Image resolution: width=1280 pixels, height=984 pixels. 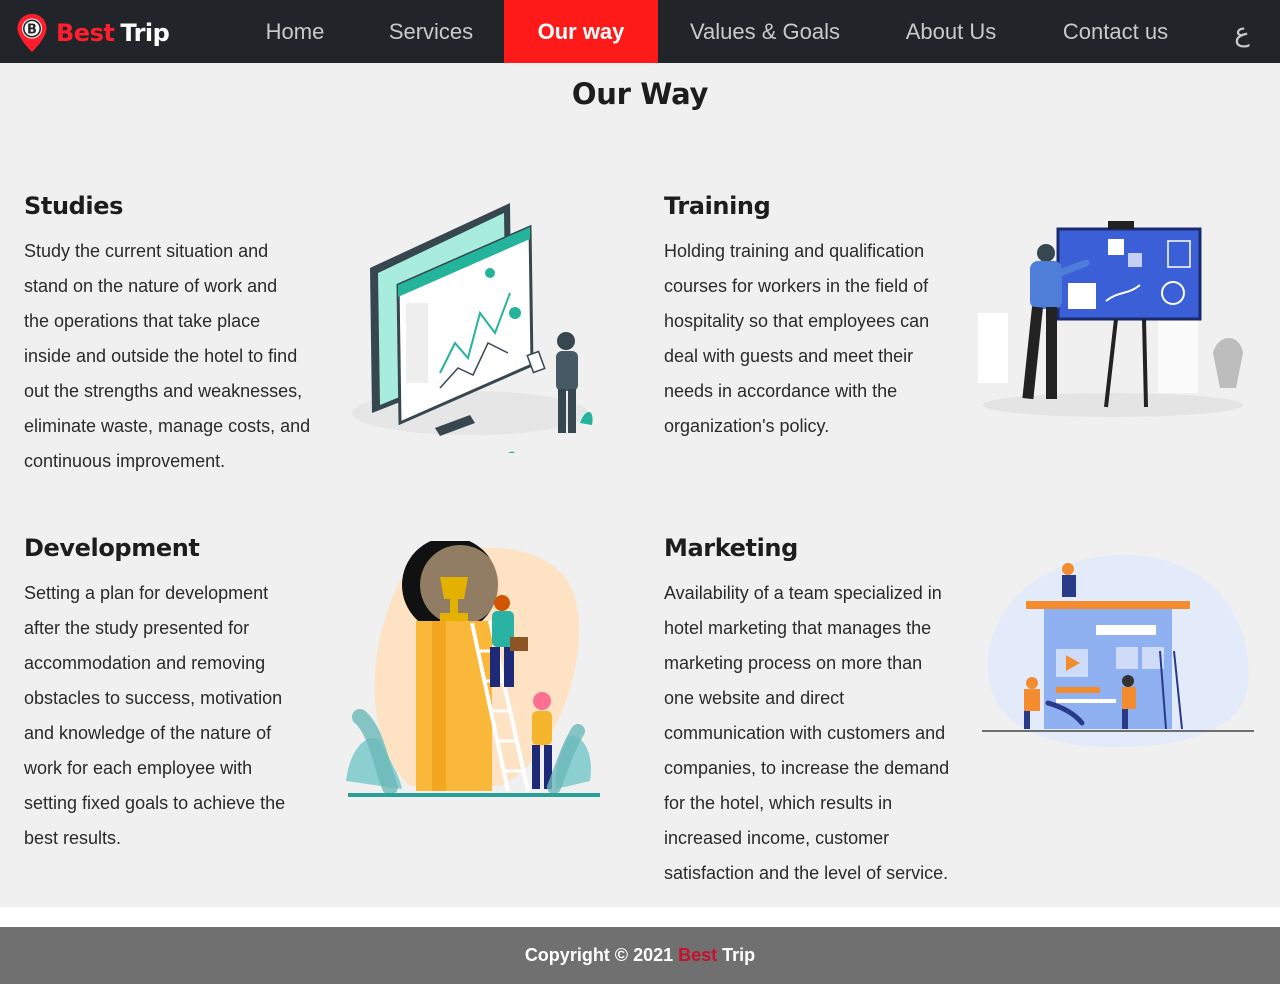 What do you see at coordinates (951, 31) in the screenshot?
I see `nav-about-us: About Us` at bounding box center [951, 31].